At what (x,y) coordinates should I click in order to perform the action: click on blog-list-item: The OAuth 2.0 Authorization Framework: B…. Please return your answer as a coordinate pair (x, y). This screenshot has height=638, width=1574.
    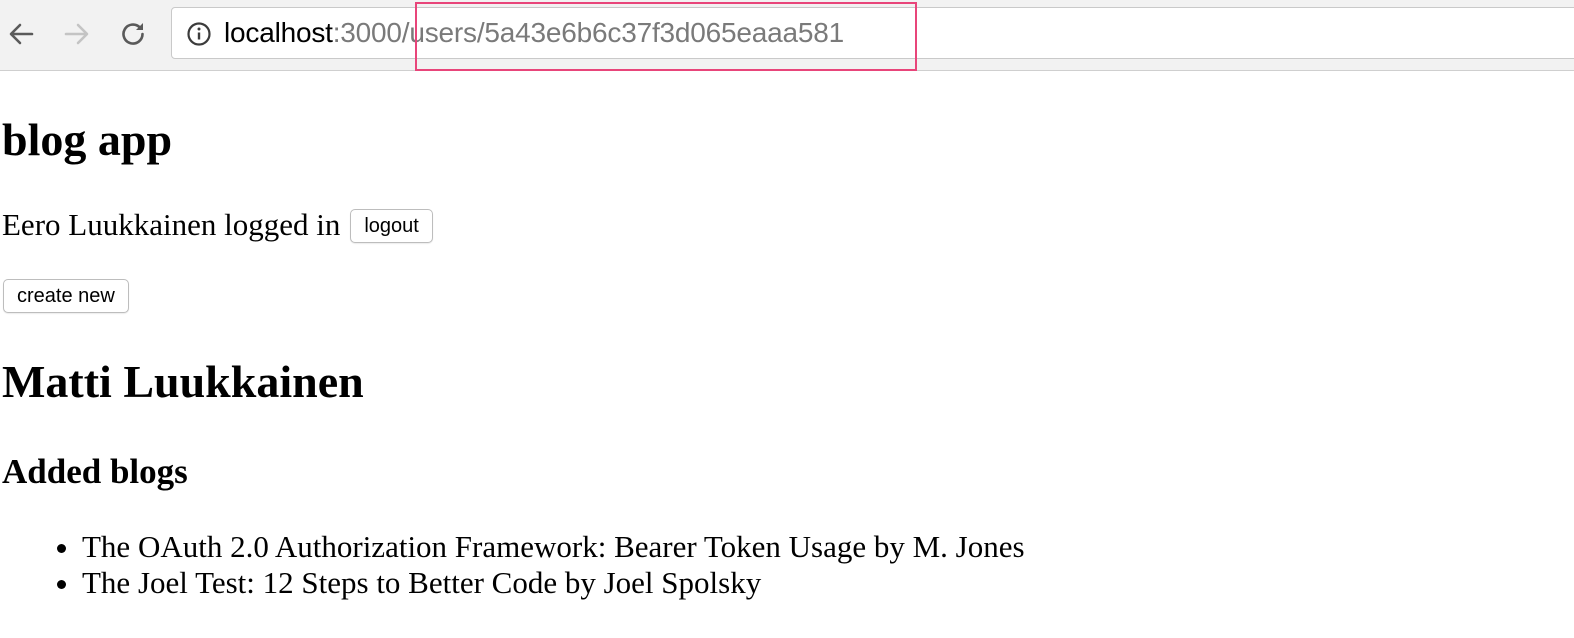
    Looking at the image, I should click on (553, 547).